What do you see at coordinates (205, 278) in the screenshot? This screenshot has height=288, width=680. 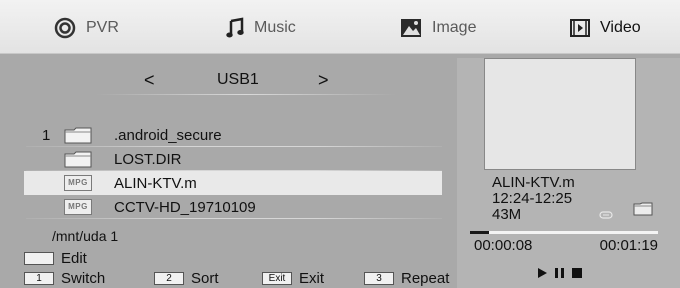 I see `legend-sort-label: Sort` at bounding box center [205, 278].